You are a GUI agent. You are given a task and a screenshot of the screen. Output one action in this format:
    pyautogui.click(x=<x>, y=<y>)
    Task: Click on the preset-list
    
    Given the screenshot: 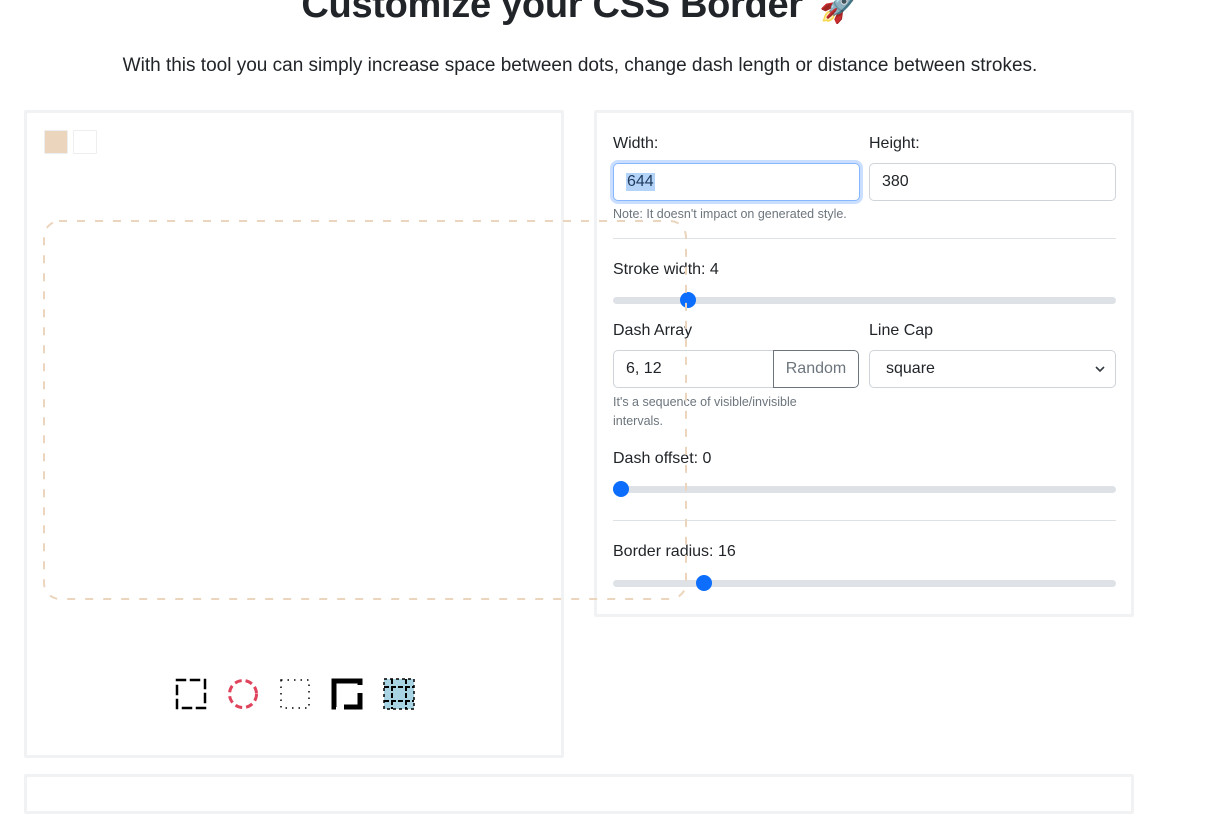 What is the action you would take?
    pyautogui.click(x=295, y=694)
    